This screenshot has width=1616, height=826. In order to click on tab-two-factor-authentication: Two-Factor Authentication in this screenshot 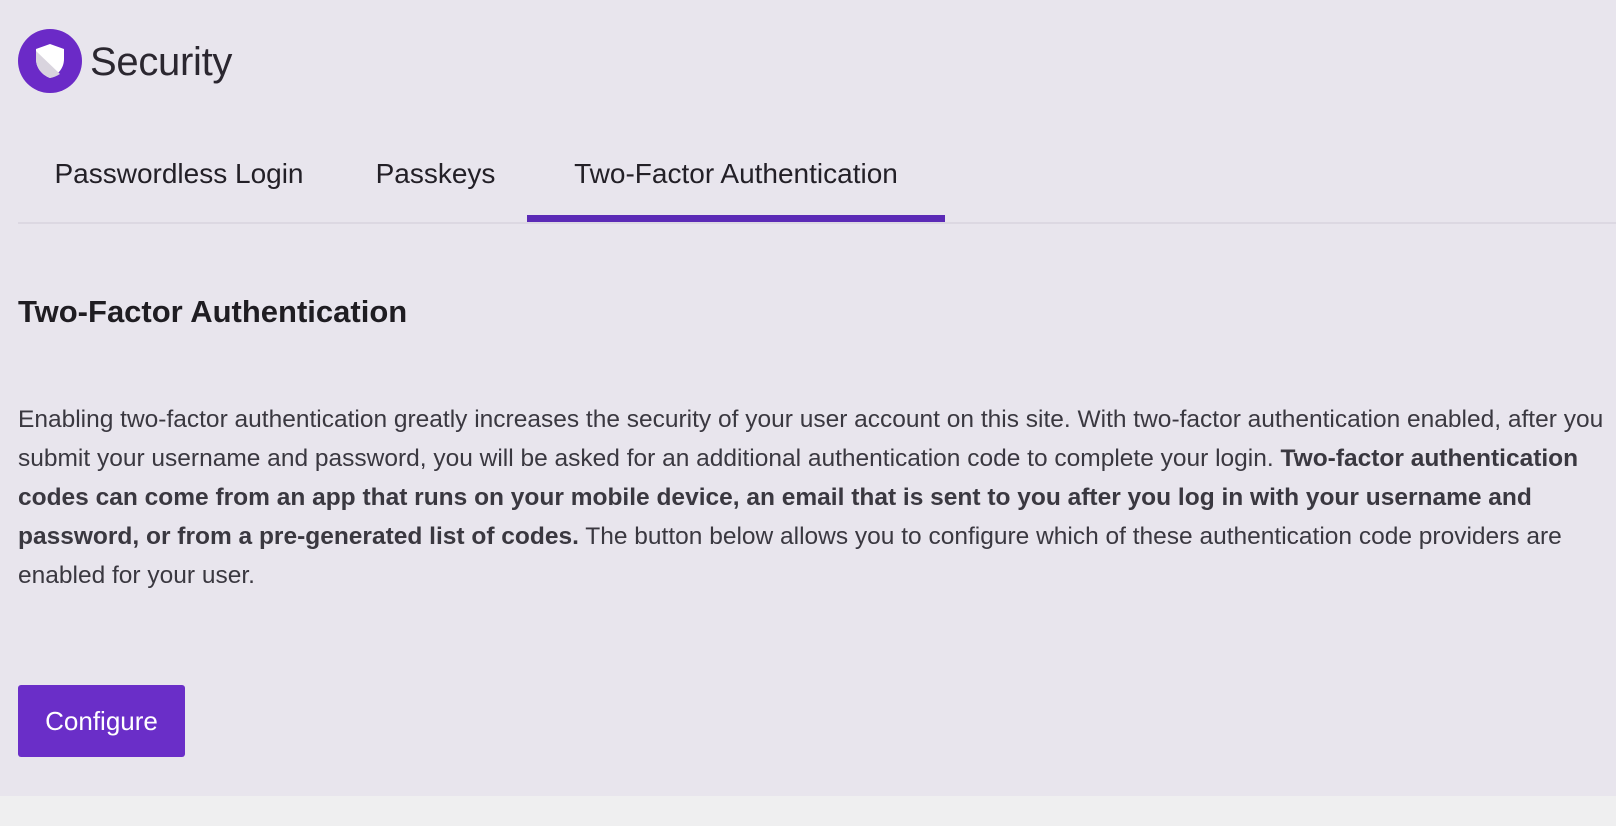, I will do `click(736, 185)`.